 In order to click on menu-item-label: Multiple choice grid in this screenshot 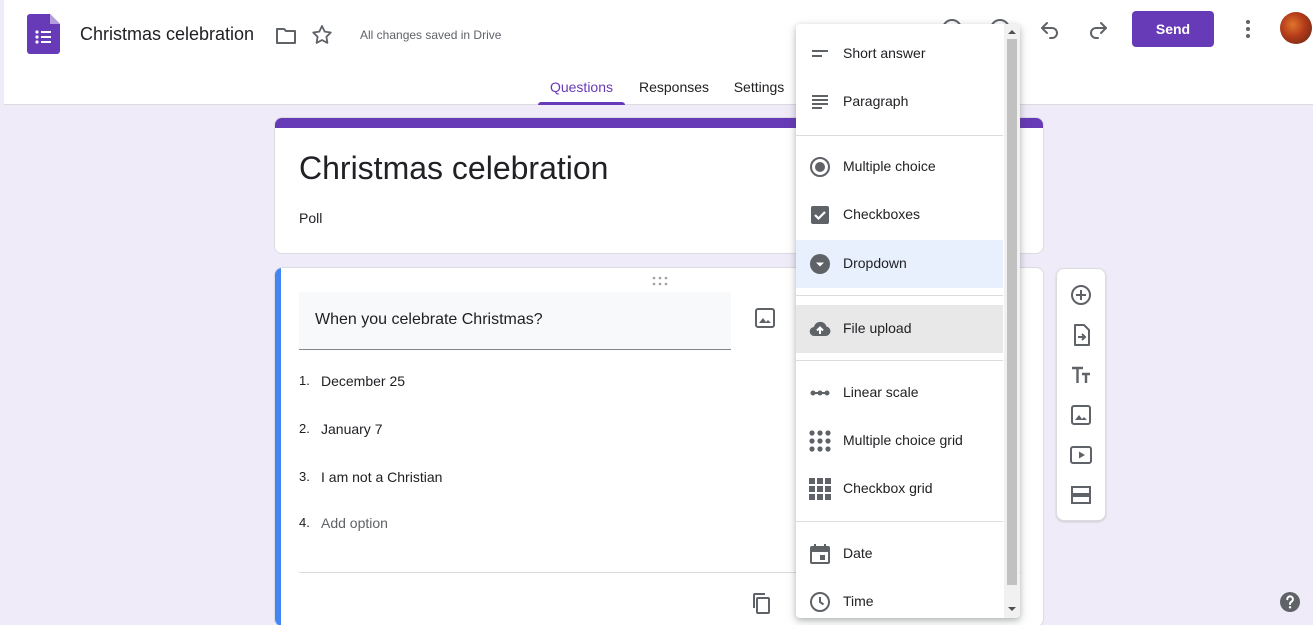, I will do `click(903, 440)`.